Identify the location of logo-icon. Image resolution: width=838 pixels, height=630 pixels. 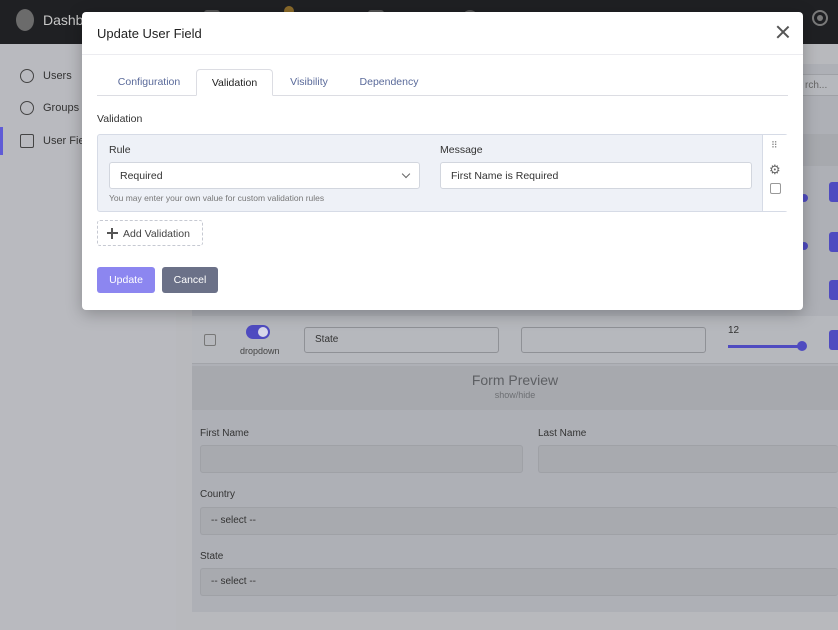
(25, 20).